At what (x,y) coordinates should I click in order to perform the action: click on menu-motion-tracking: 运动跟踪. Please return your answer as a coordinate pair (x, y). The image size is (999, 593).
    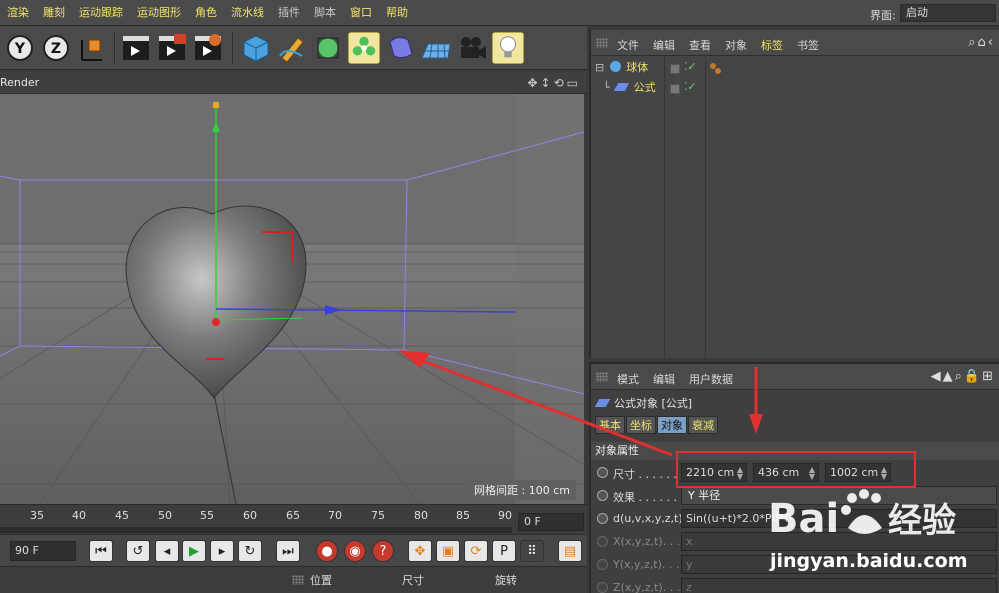
    Looking at the image, I should click on (101, 13).